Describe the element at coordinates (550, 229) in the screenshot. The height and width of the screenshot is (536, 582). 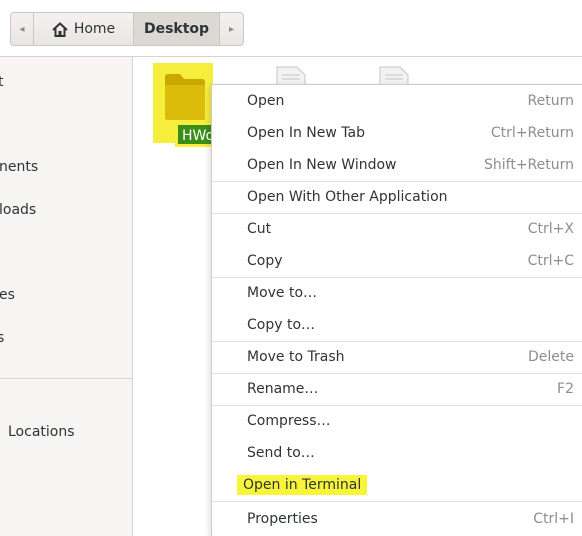
I see `menu-item-accel: Ctrl+X` at that location.